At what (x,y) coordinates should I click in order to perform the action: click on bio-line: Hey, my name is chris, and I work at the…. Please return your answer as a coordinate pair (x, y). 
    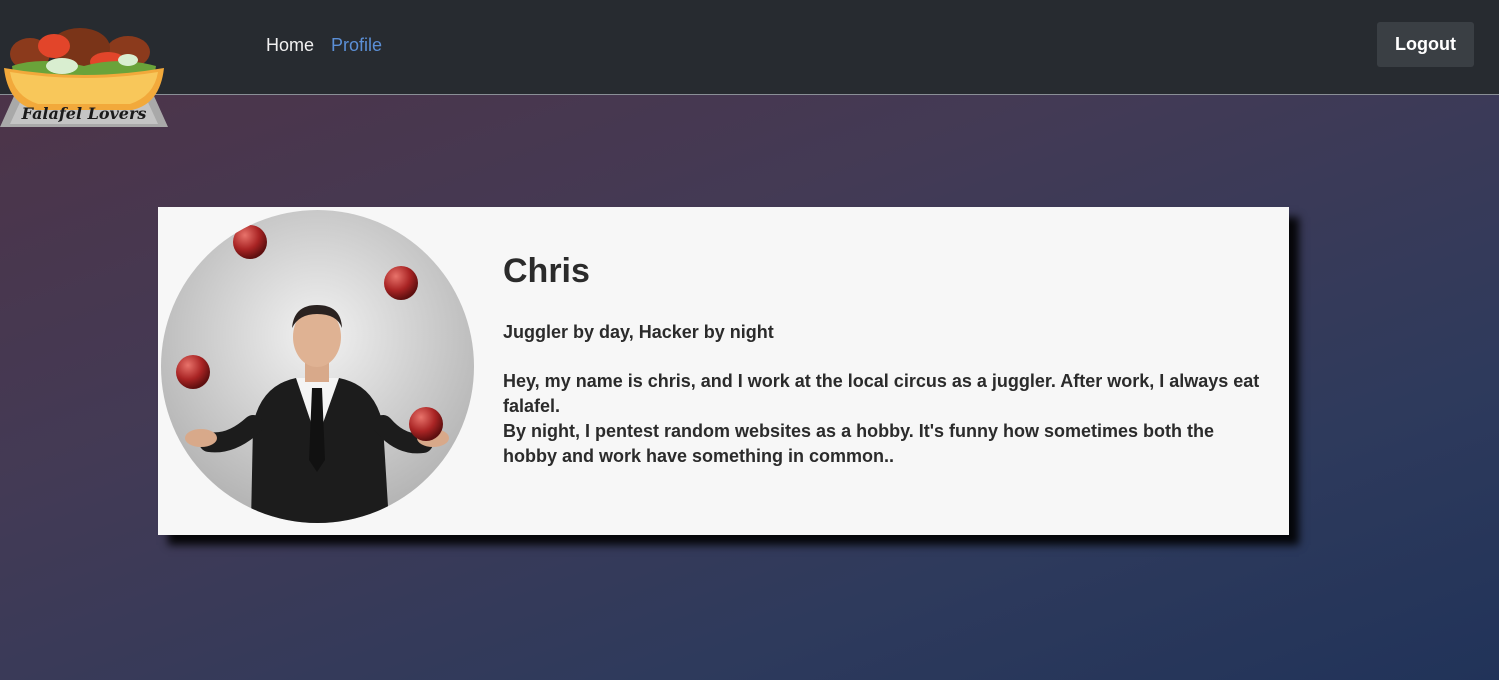
    Looking at the image, I should click on (881, 393).